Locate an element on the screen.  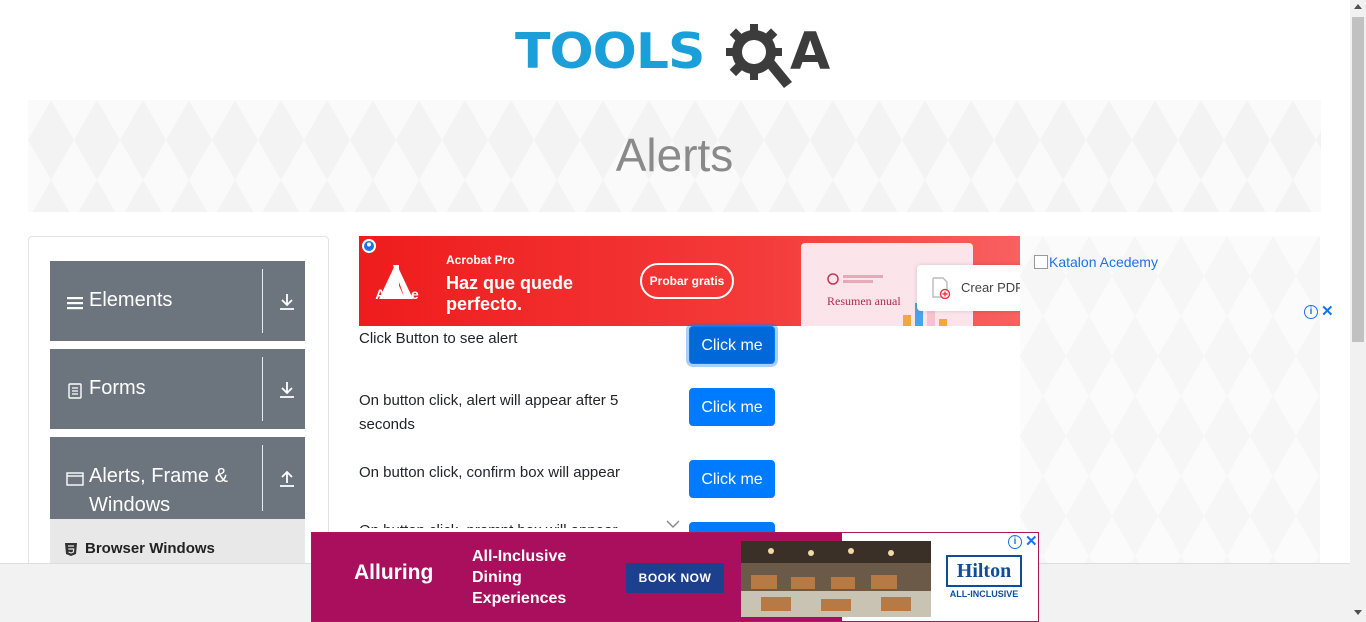
prompt-button is located at coordinates (732, 527).